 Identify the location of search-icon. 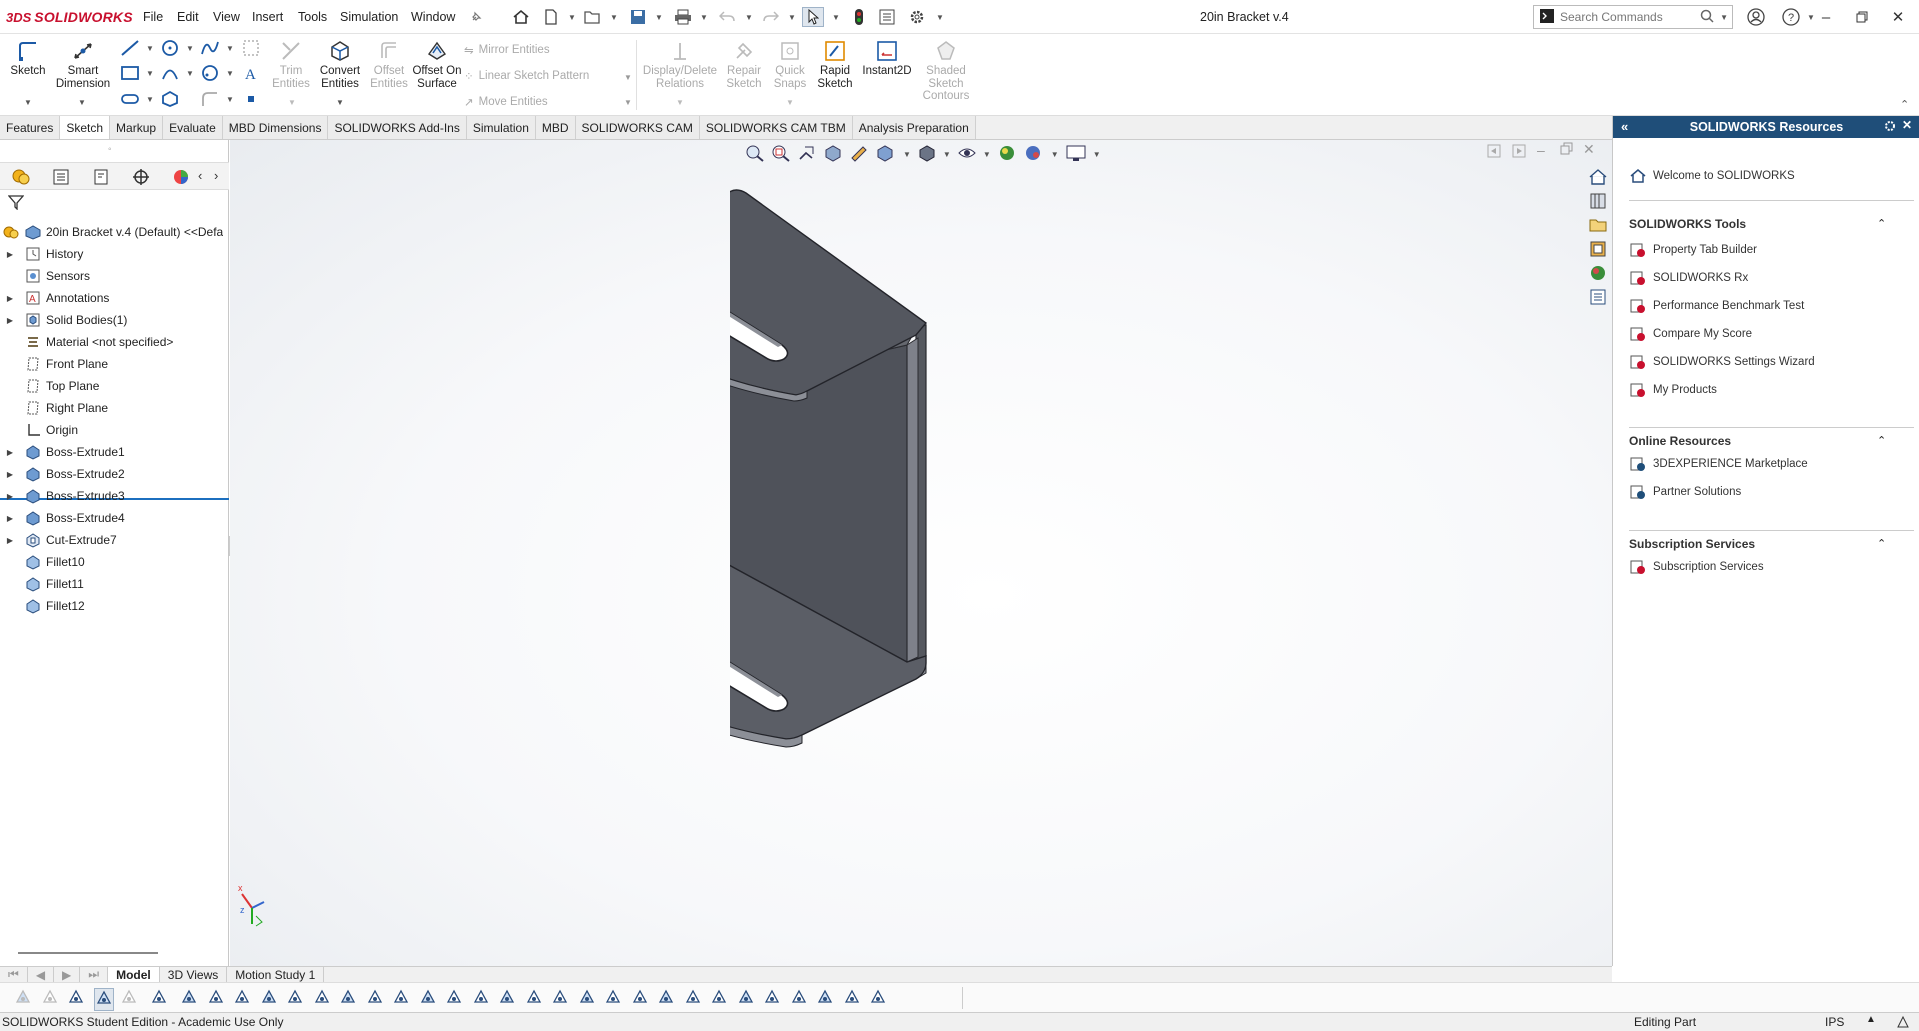
(1707, 17).